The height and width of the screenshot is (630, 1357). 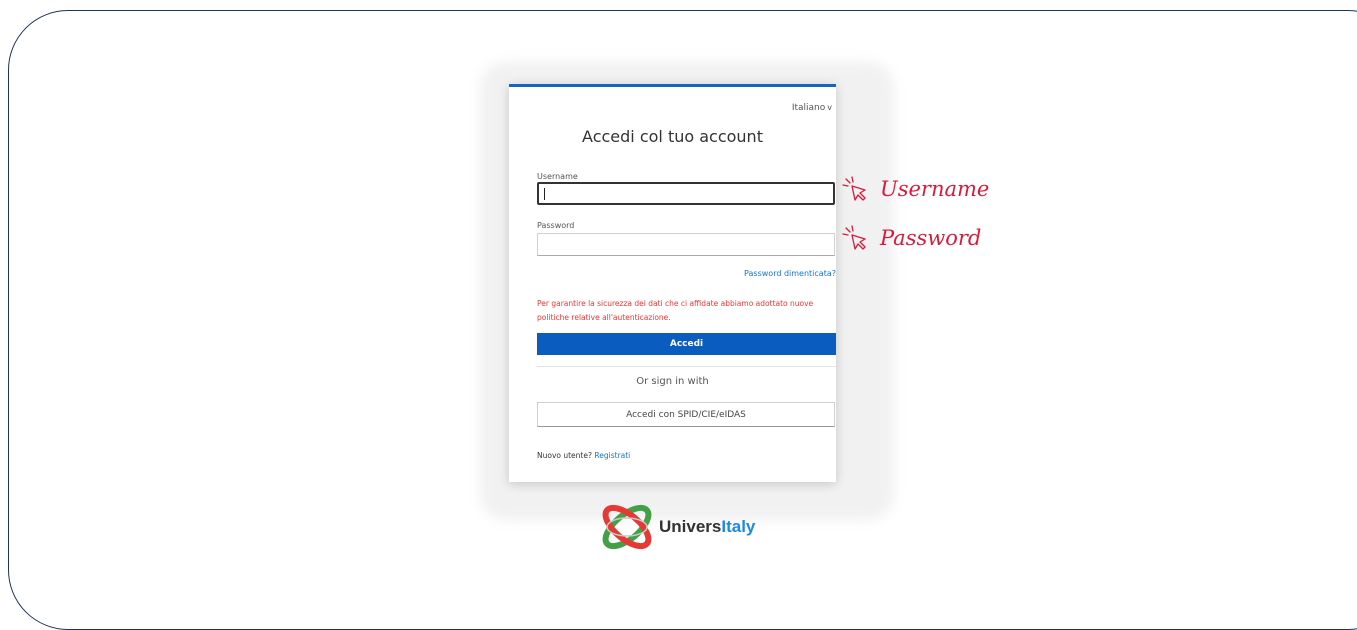 I want to click on page-title: Accedi col tuo account, so click(x=672, y=136).